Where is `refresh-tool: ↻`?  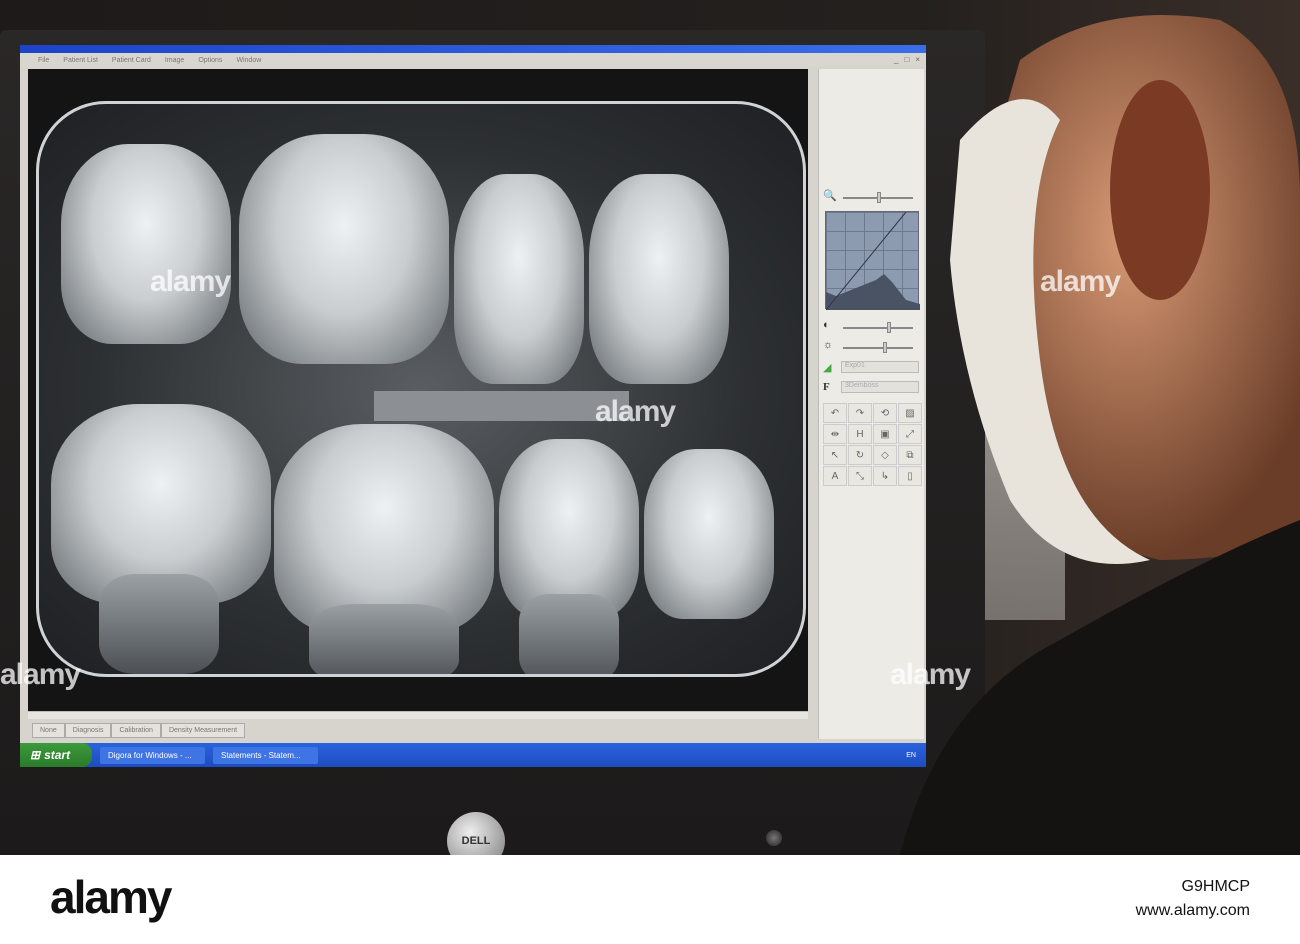 refresh-tool: ↻ is located at coordinates (860, 455).